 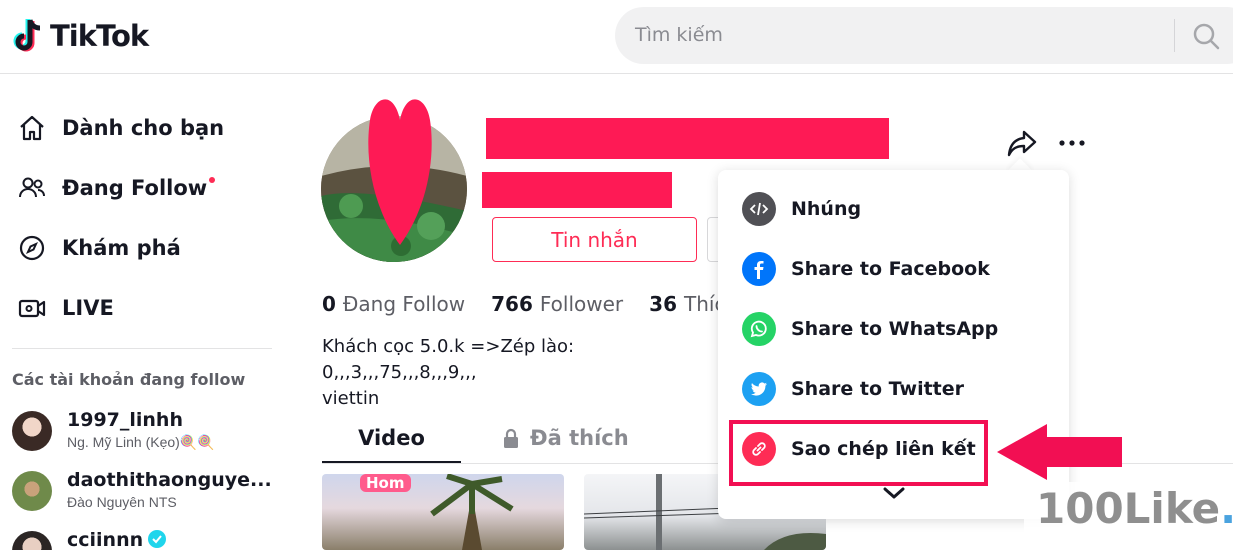 What do you see at coordinates (577, 190) in the screenshot?
I see `redacted-display-name` at bounding box center [577, 190].